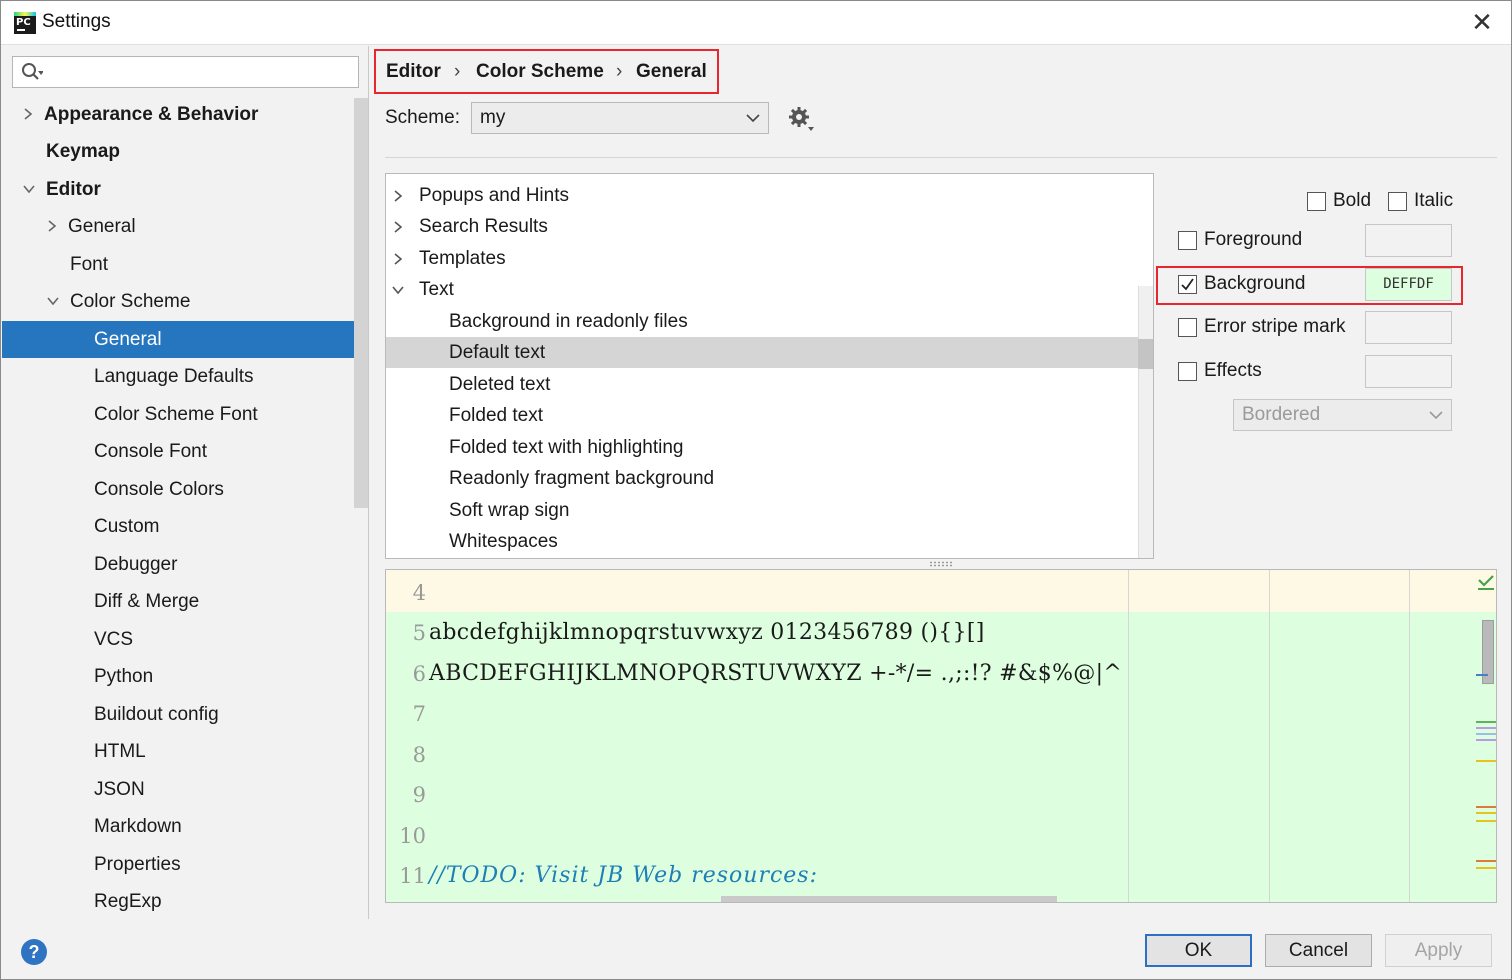 This screenshot has height=980, width=1512. What do you see at coordinates (185, 489) in the screenshot?
I see `sidebar-item-console-colors: Console Colors` at bounding box center [185, 489].